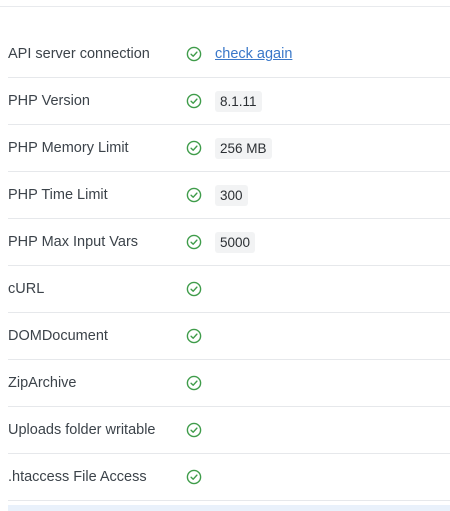 The width and height of the screenshot is (450, 511). What do you see at coordinates (238, 101) in the screenshot?
I see `php-version-value: 8.1.11` at bounding box center [238, 101].